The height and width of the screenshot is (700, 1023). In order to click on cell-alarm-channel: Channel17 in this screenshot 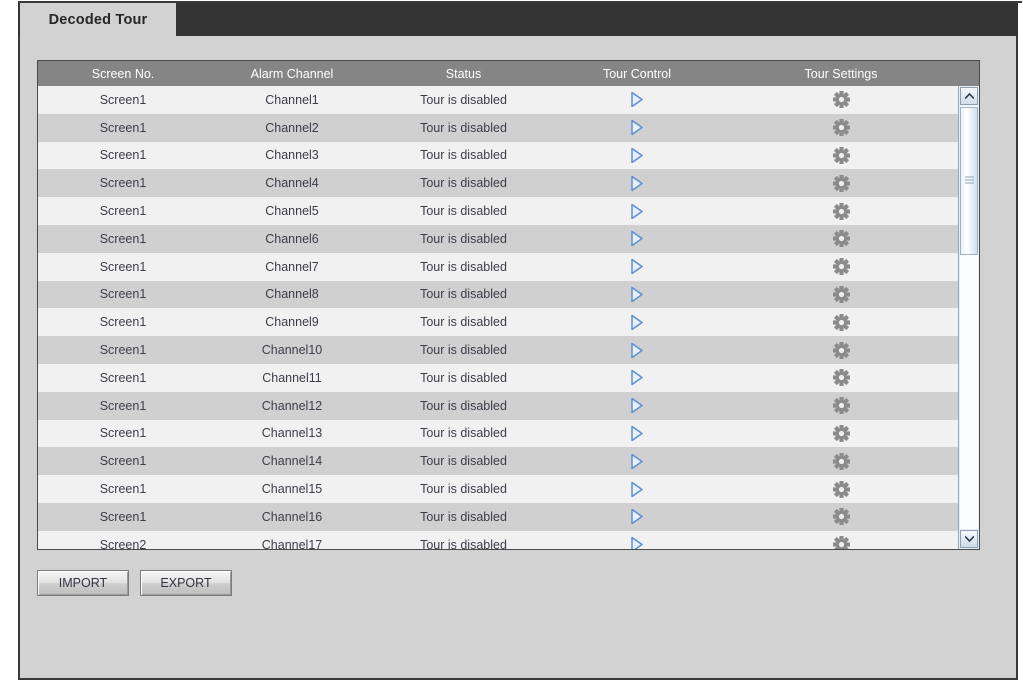, I will do `click(292, 543)`.